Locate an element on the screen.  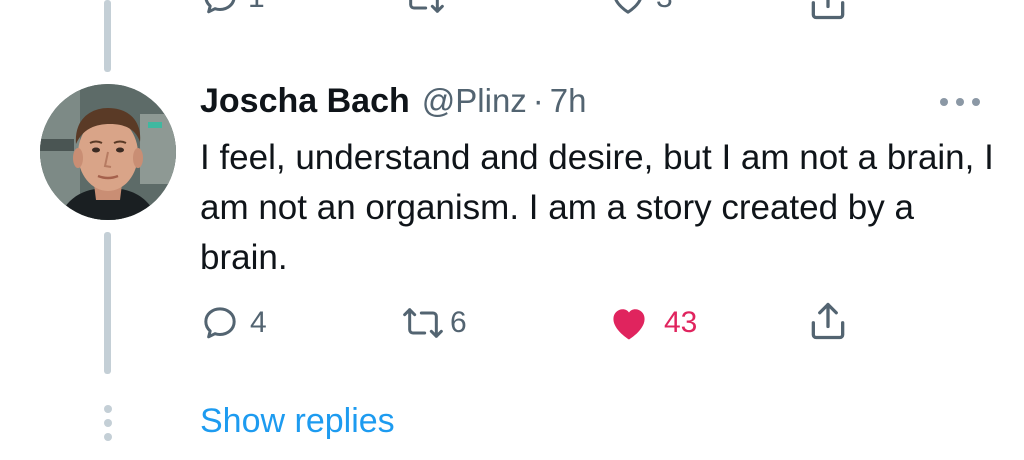
previous-share-action is located at coordinates (828, 12).